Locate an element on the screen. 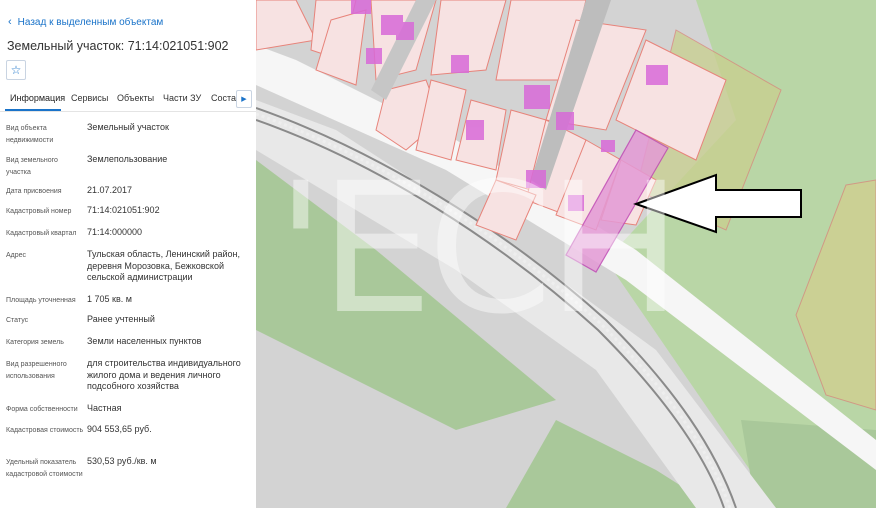 Image resolution: width=876 pixels, height=508 pixels. chevron-right-icon: ▶ is located at coordinates (244, 99).